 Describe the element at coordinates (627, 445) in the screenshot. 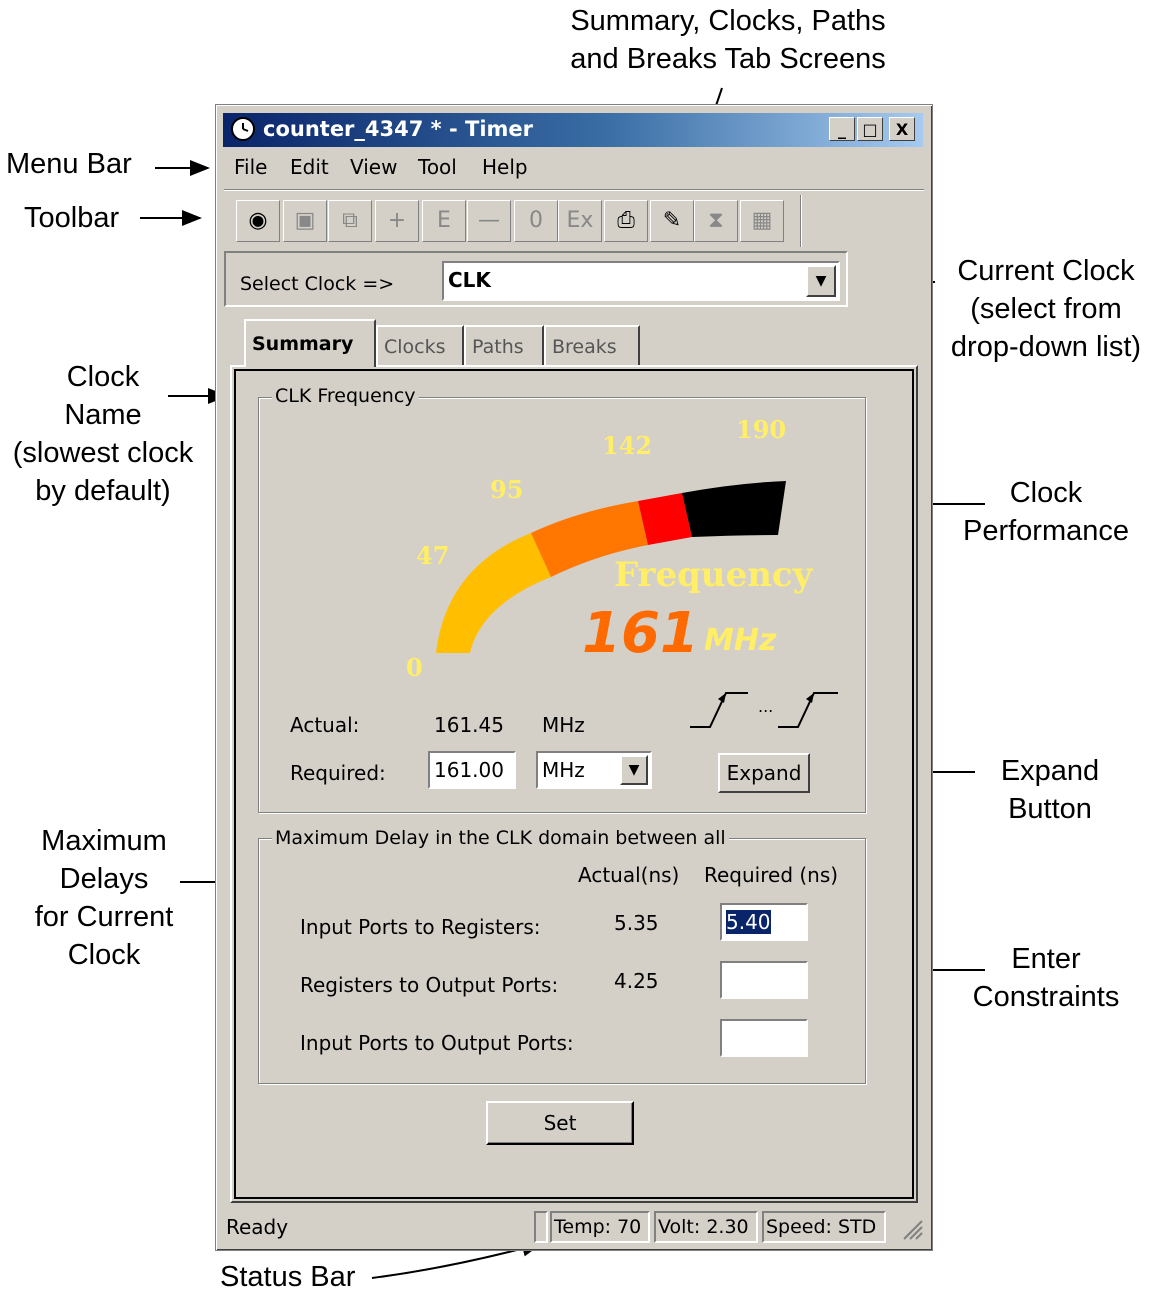

I see `gauge-label-142: 142` at that location.